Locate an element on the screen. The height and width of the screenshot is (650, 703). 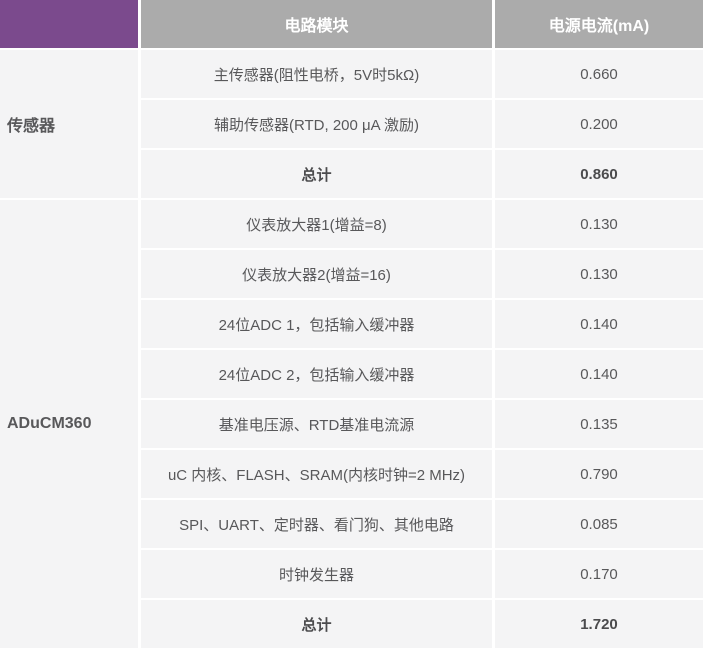
cell-current: 0.135 is located at coordinates (599, 424).